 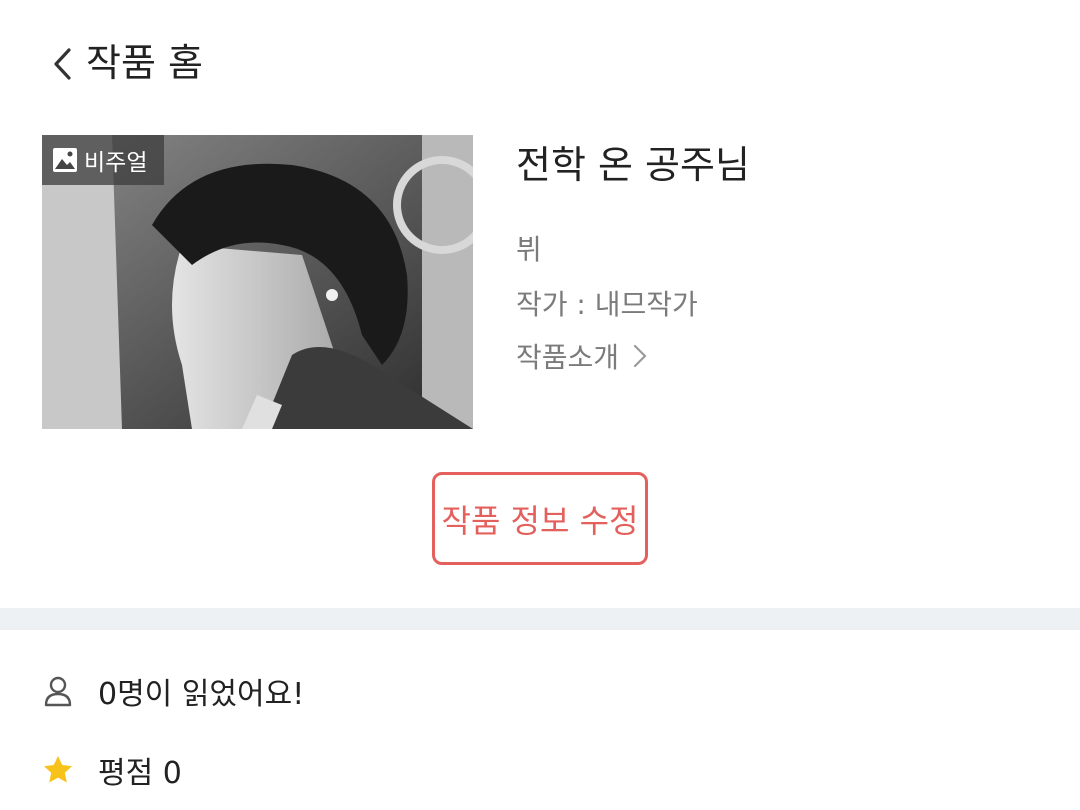 I want to click on readers-stat: 0명이 읽었어요!, so click(x=173, y=691).